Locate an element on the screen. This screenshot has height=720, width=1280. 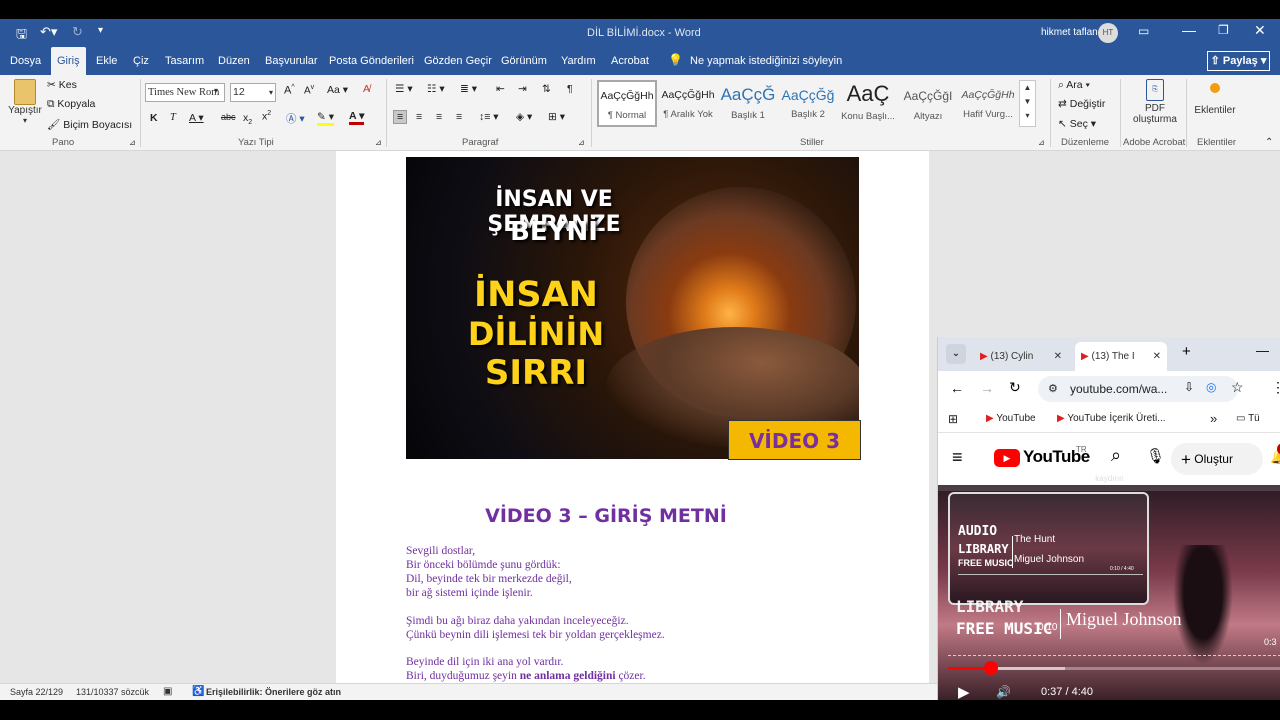
chevron-down-icon: ▾ is located at coordinates (216, 90).